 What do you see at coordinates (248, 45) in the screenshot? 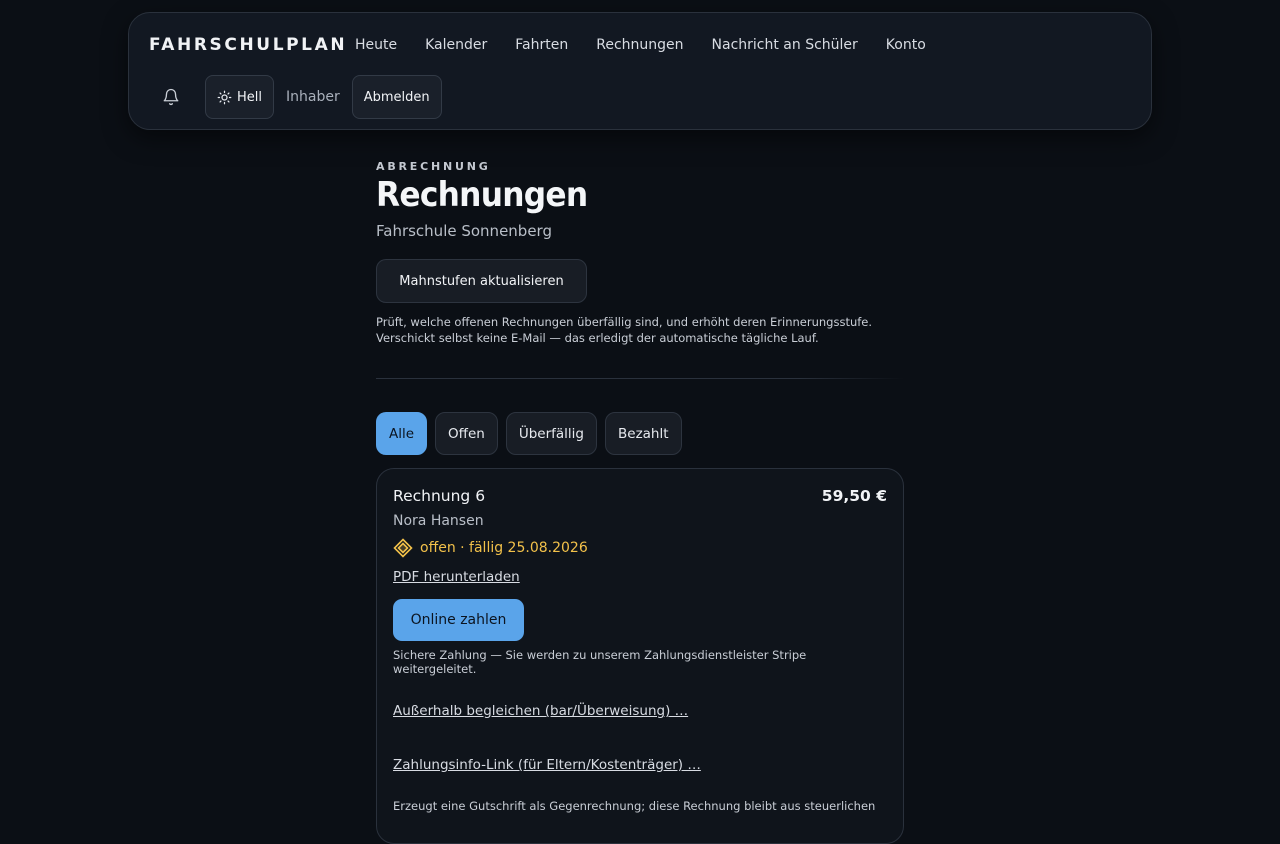
I see `brand-logo: FAHRSCHULPLAN` at bounding box center [248, 45].